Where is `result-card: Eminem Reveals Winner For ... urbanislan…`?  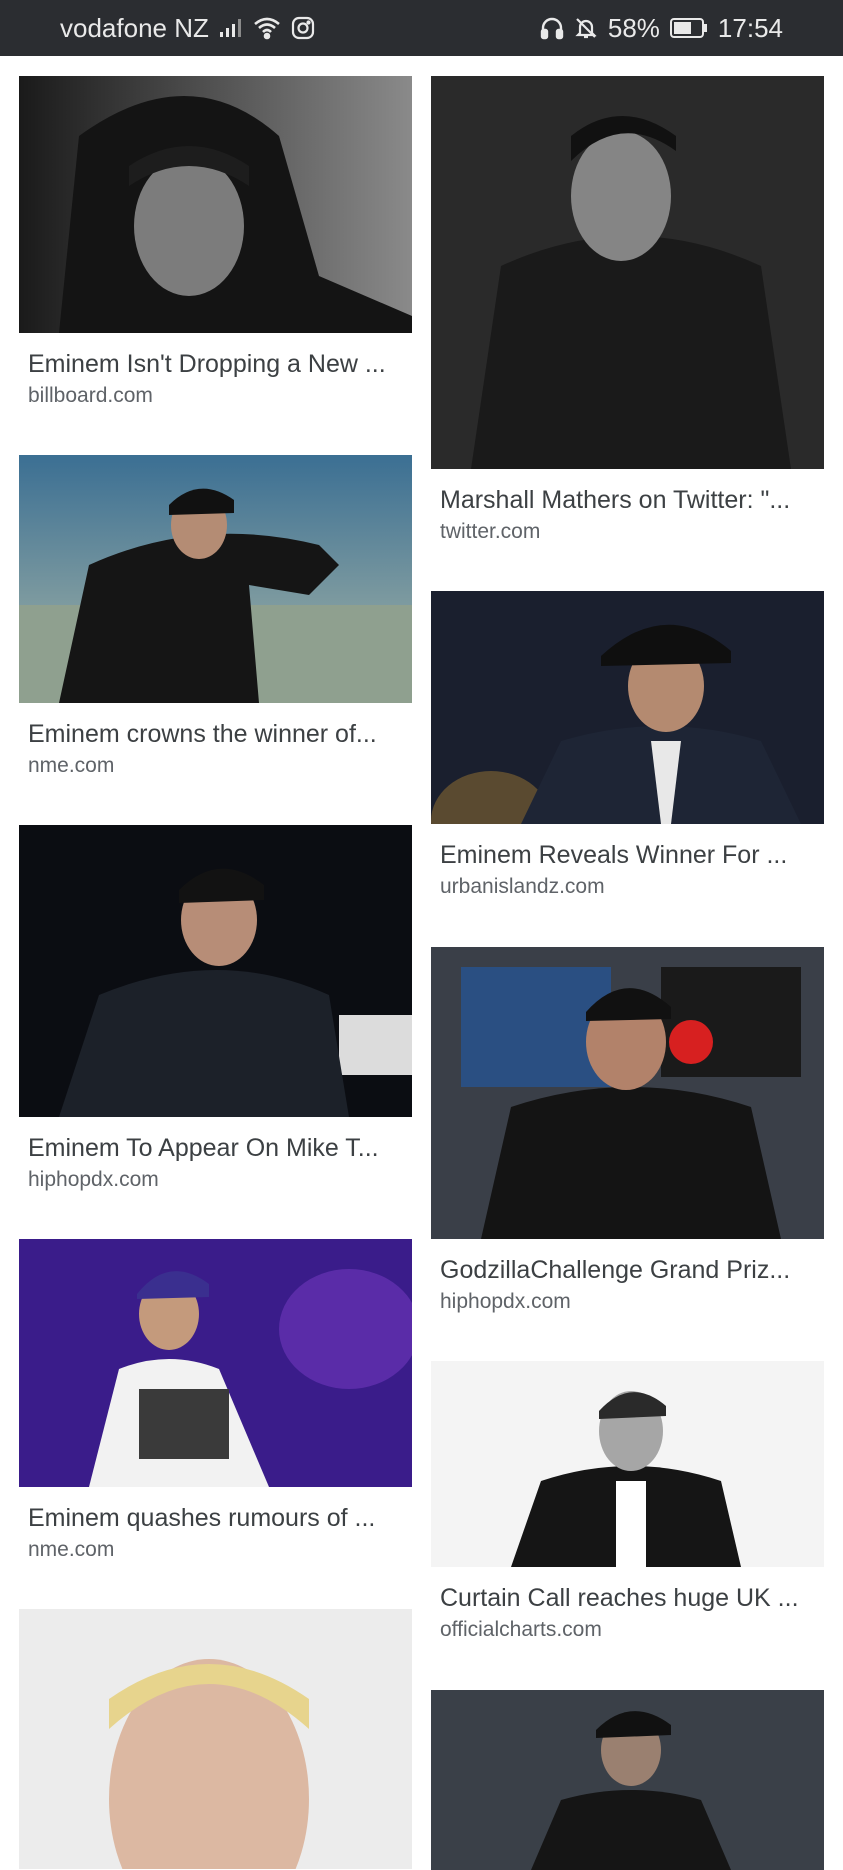 result-card: Eminem Reveals Winner For ... urbanislan… is located at coordinates (627, 746).